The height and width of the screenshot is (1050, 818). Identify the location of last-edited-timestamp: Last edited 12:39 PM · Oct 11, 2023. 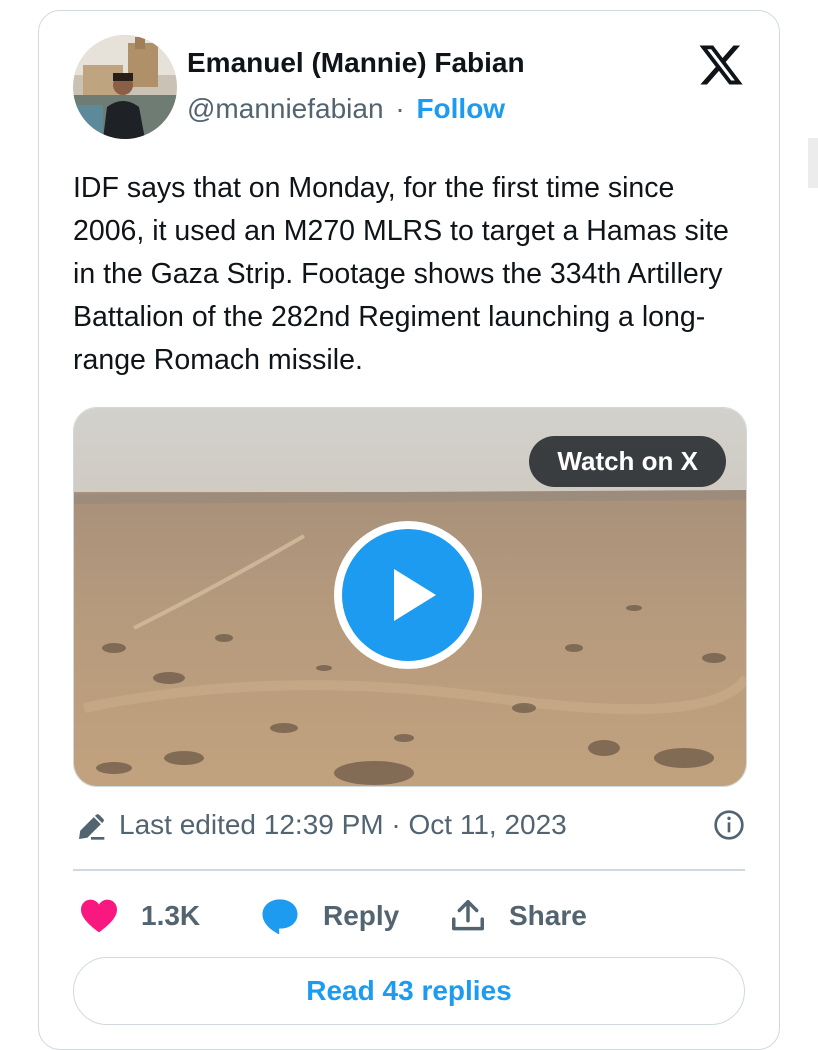
(343, 825).